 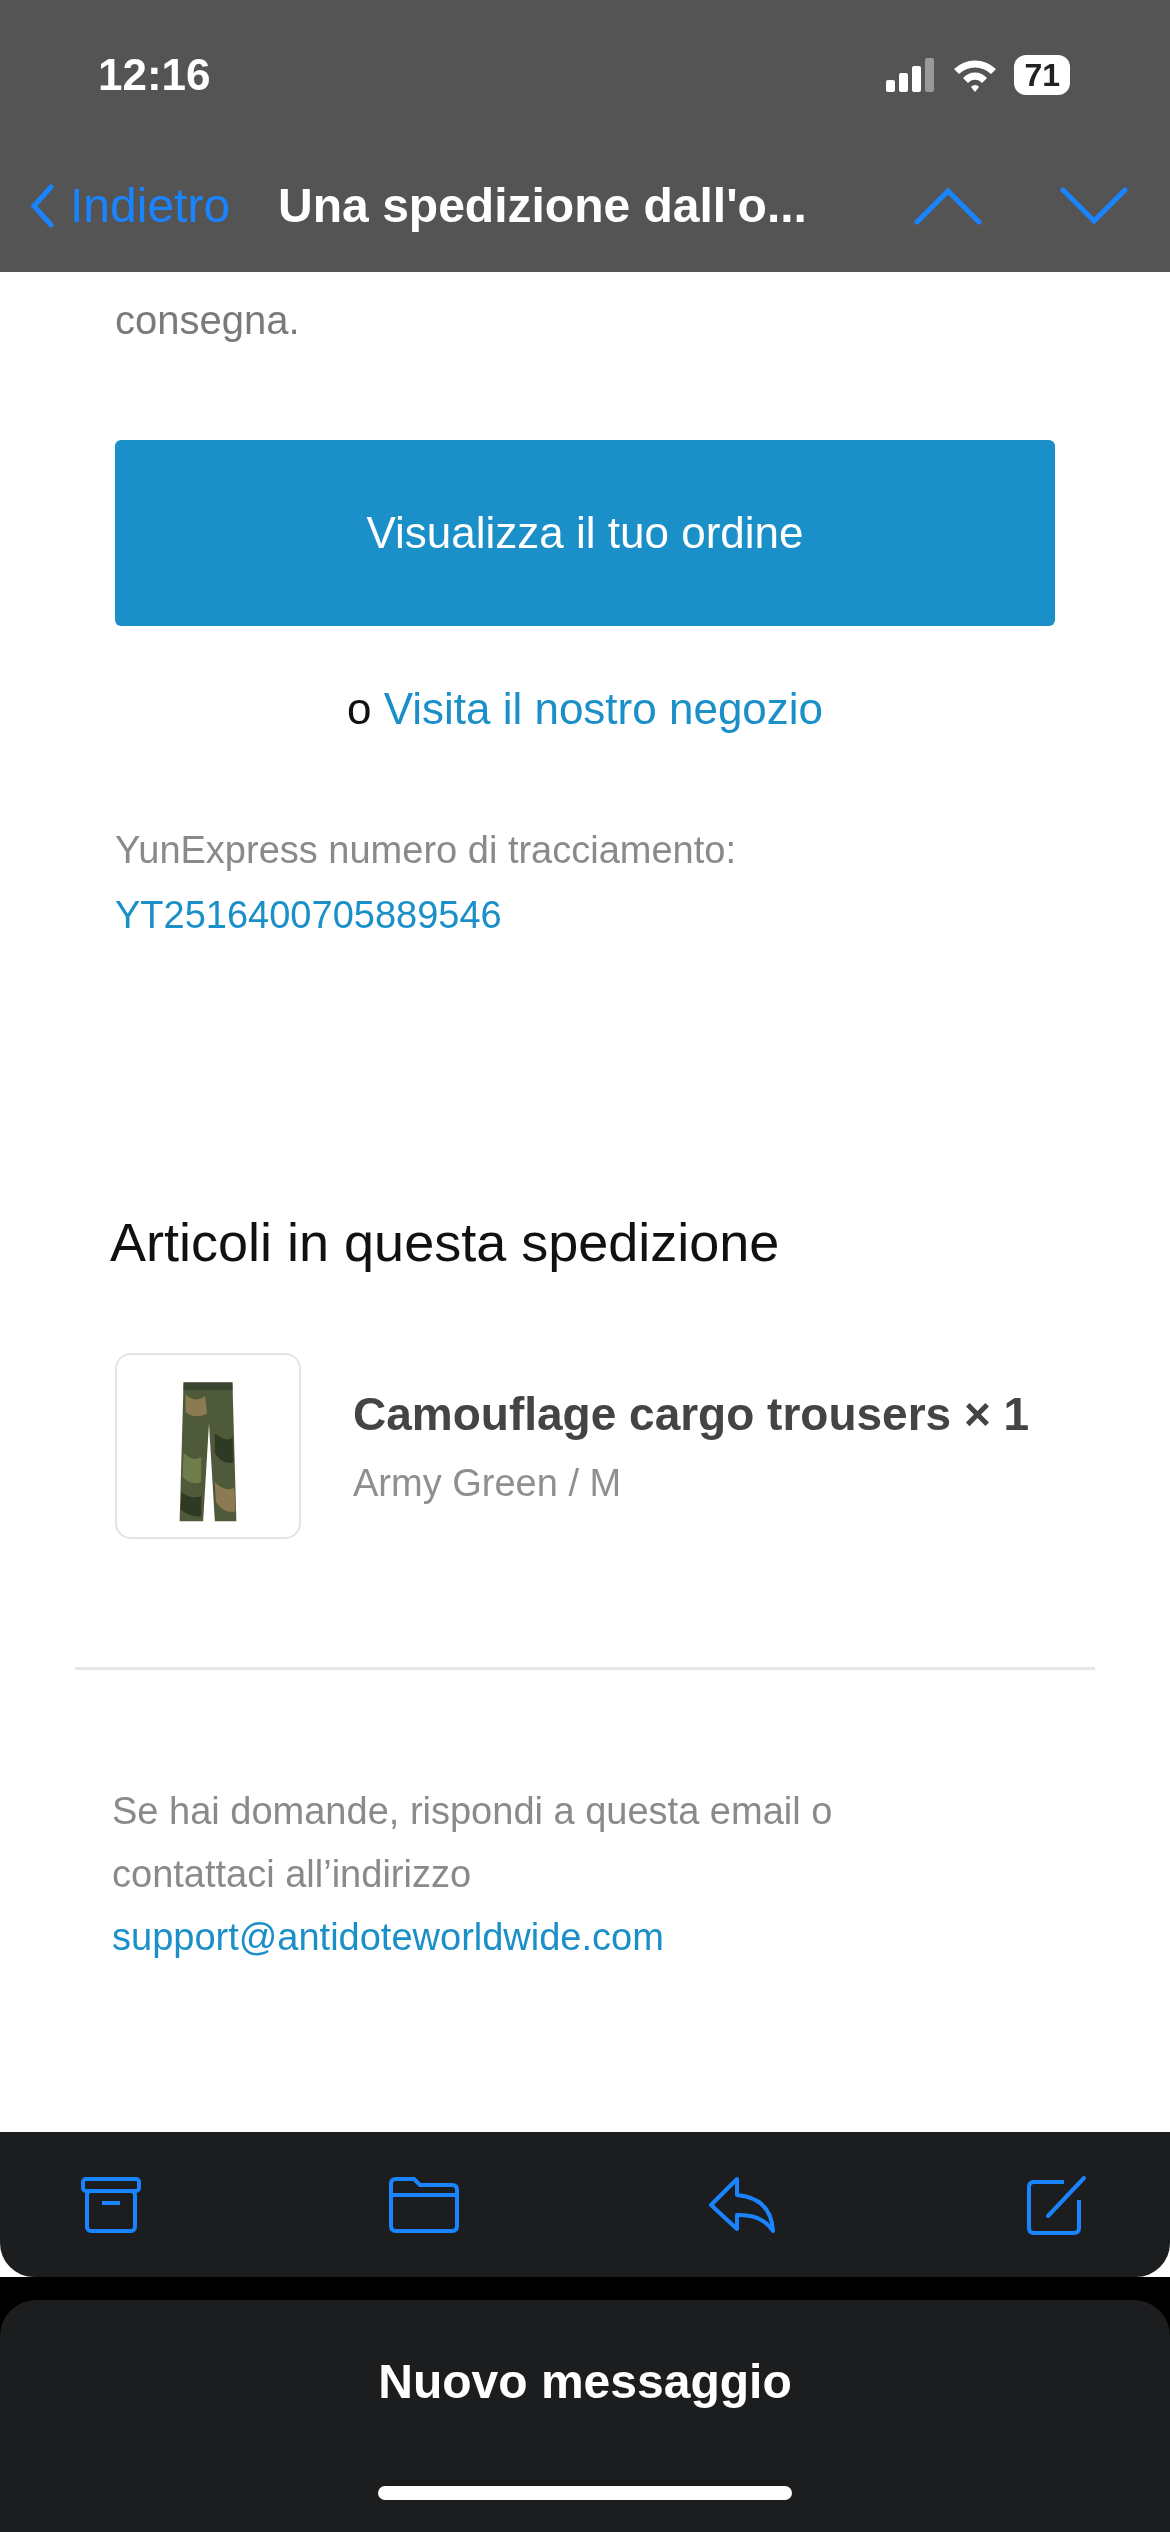 I want to click on section-heading: Articoli in questa spedizione, so click(x=445, y=1242).